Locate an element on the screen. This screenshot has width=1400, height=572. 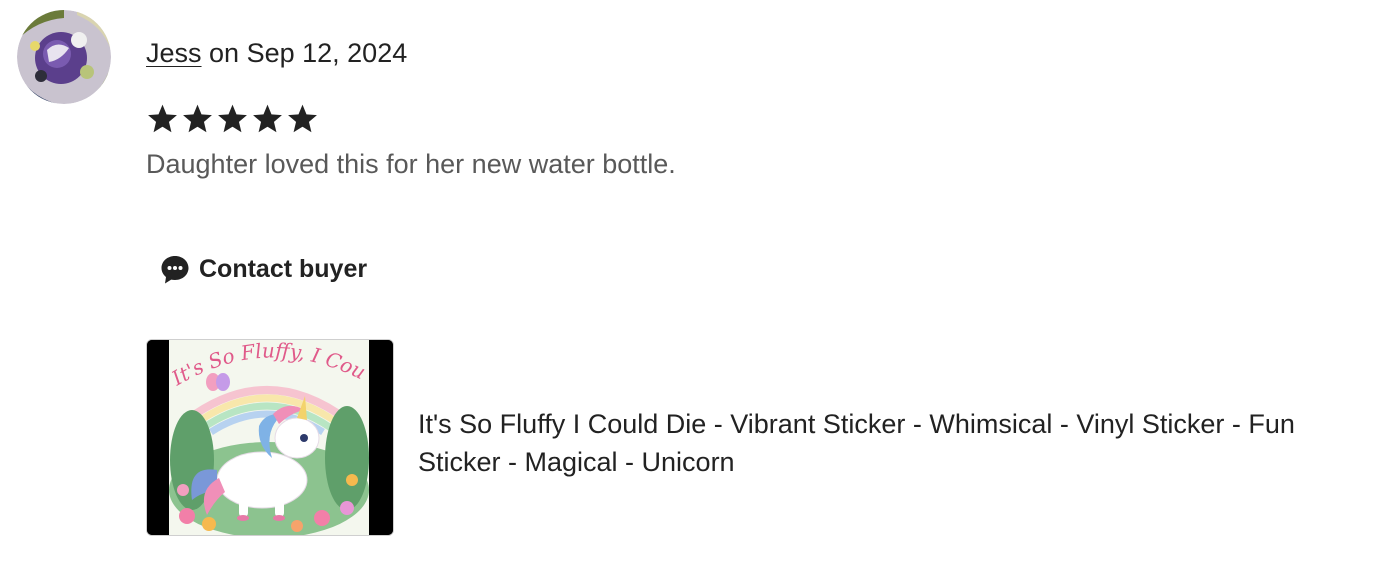
contact-buyer-label: Contact buyer is located at coordinates (283, 268).